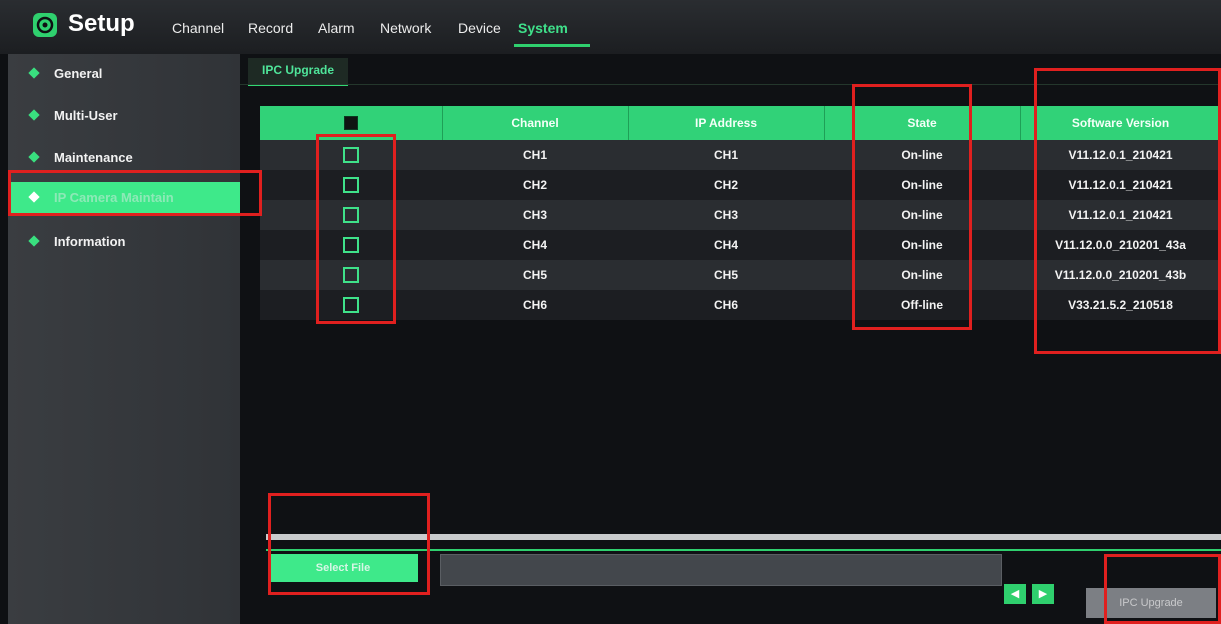 The height and width of the screenshot is (624, 1221). I want to click on sidebar-item-label: Information, so click(90, 241).